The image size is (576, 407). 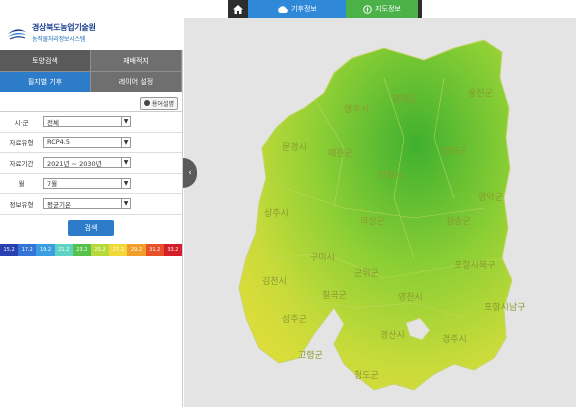 I want to click on top-bar: 기후정보 지도정보, so click(x=288, y=9).